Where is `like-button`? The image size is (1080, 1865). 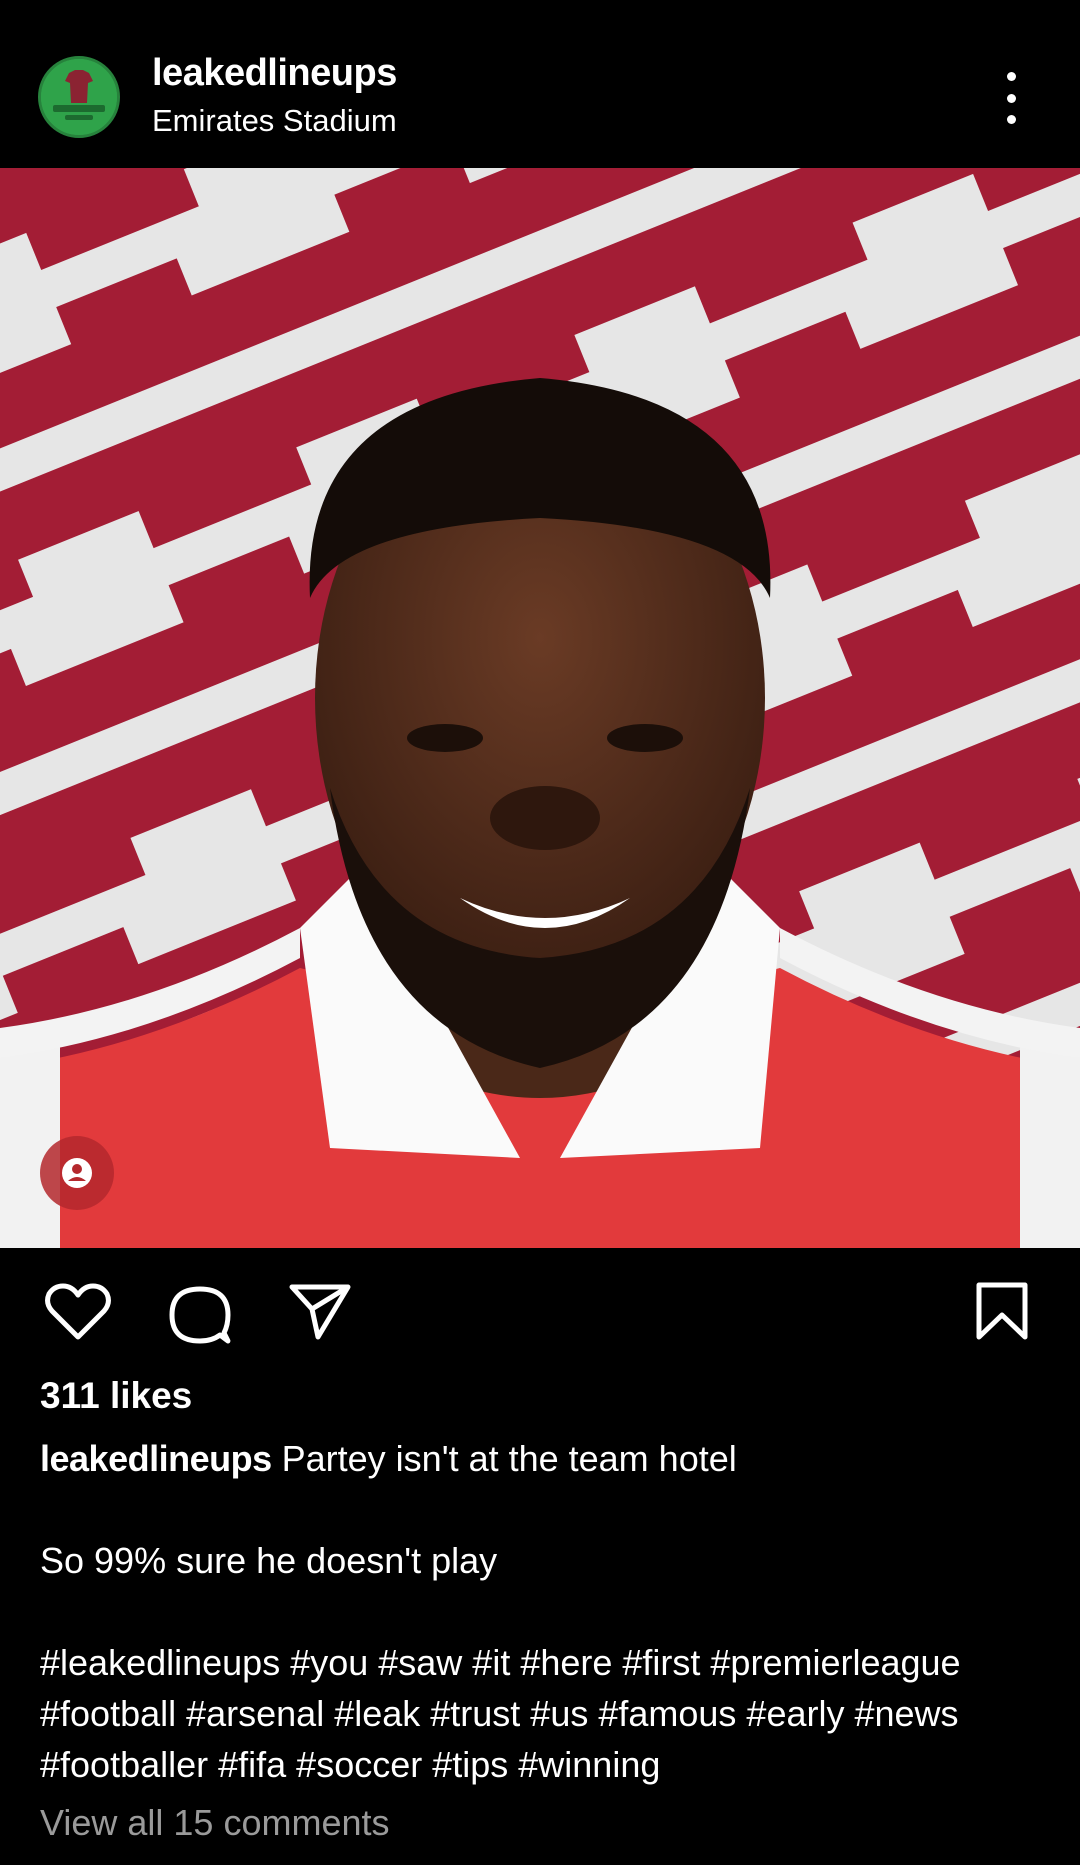
like-button is located at coordinates (78, 1312).